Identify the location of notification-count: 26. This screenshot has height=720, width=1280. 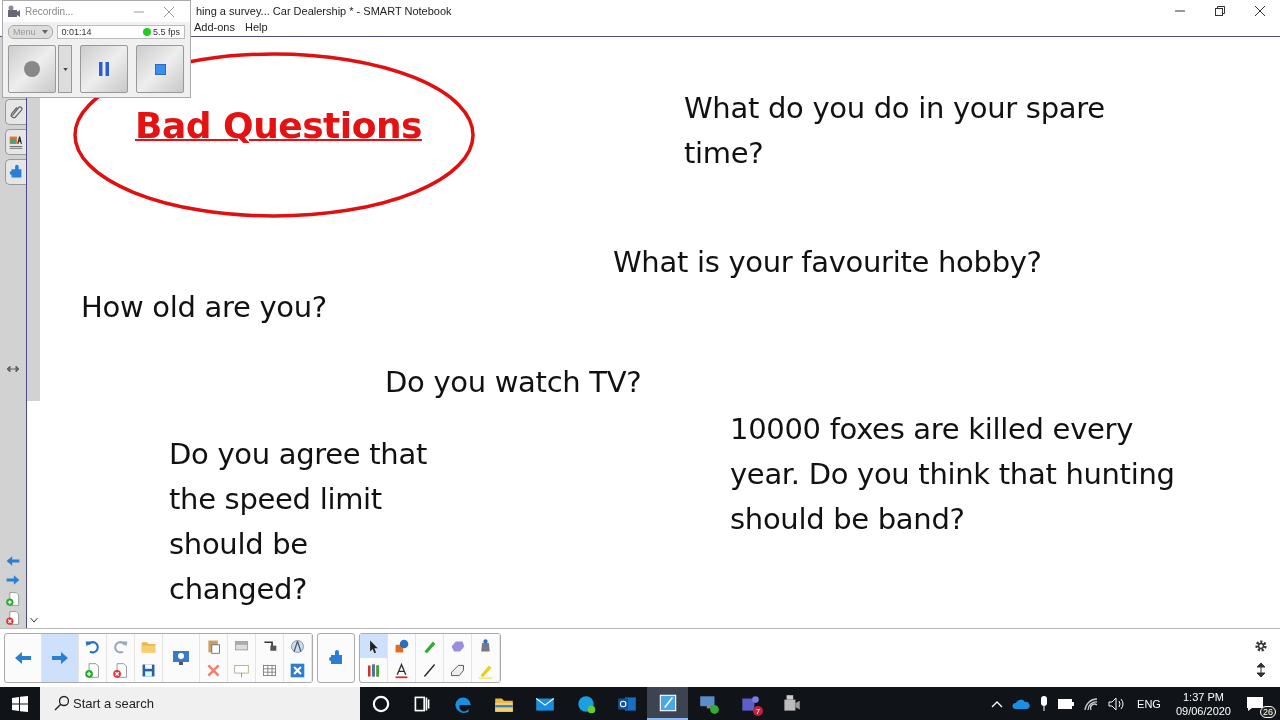
(1268, 711).